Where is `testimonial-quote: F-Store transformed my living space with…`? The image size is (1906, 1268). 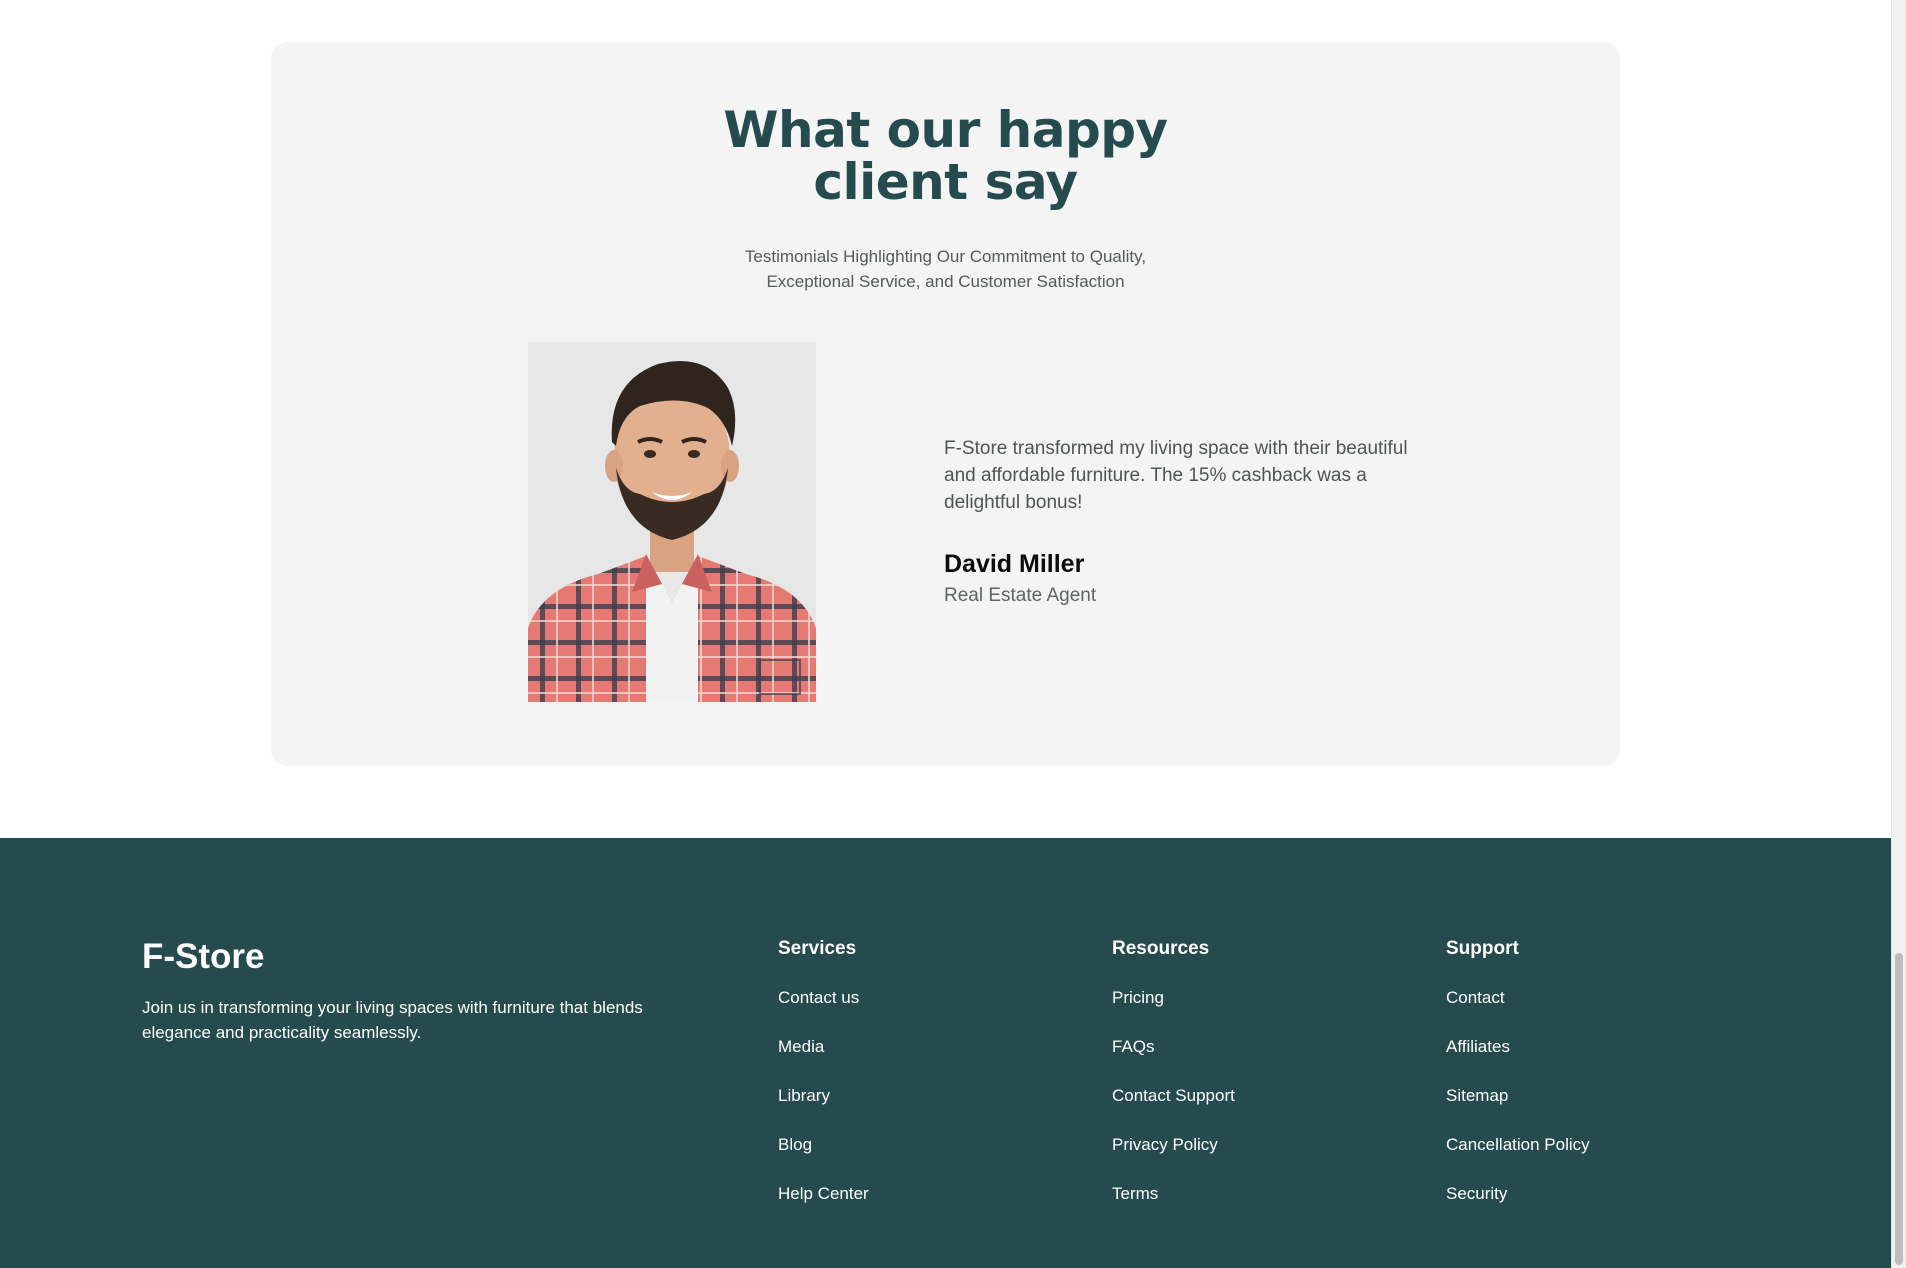
testimonial-quote: F-Store transformed my living space with… is located at coordinates (1199, 475).